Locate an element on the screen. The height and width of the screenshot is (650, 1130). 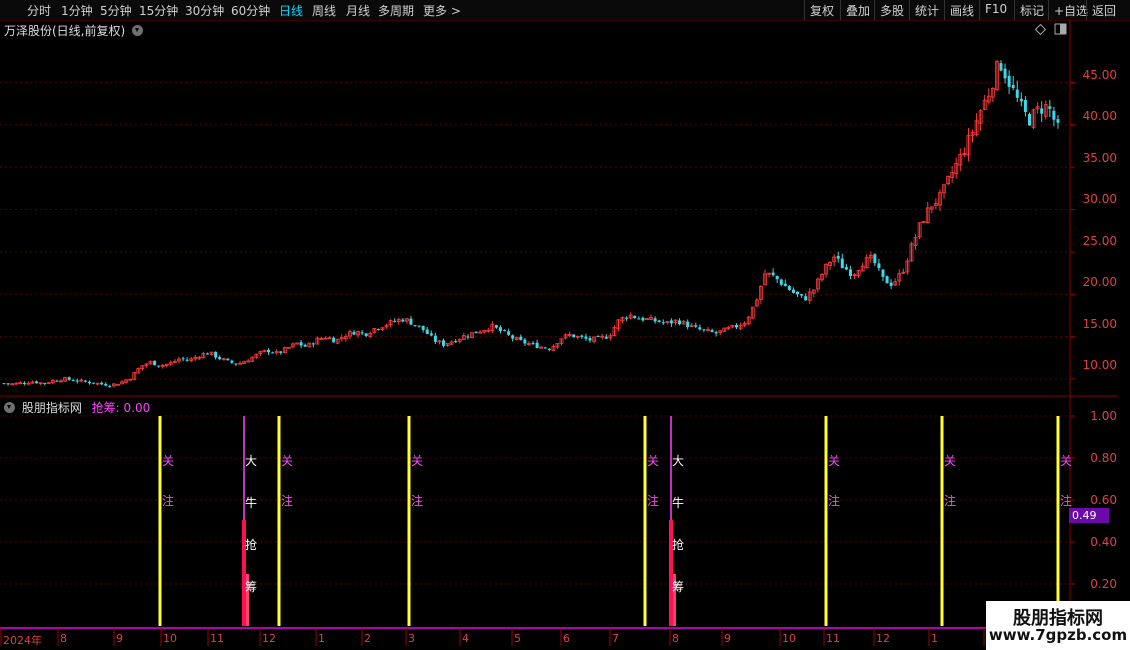
date-axis-label: 4 is located at coordinates (465, 638).